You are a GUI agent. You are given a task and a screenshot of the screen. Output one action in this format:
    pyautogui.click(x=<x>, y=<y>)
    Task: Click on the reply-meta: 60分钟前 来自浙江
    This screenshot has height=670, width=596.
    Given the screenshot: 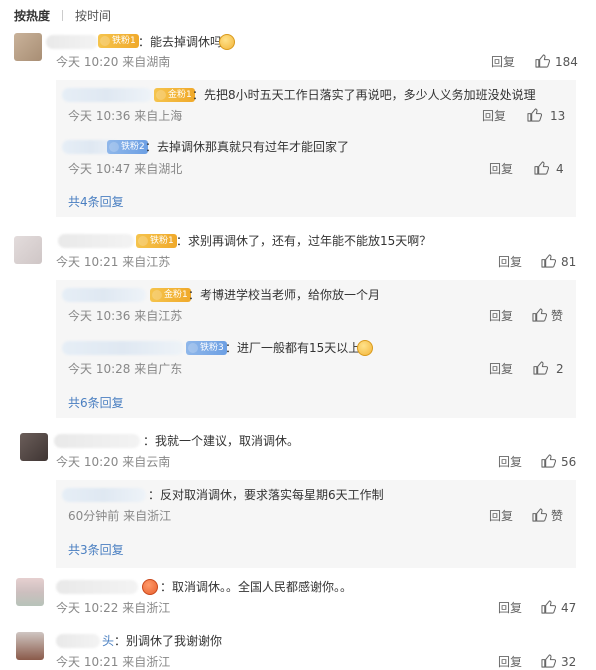 What is the action you would take?
    pyautogui.click(x=120, y=516)
    